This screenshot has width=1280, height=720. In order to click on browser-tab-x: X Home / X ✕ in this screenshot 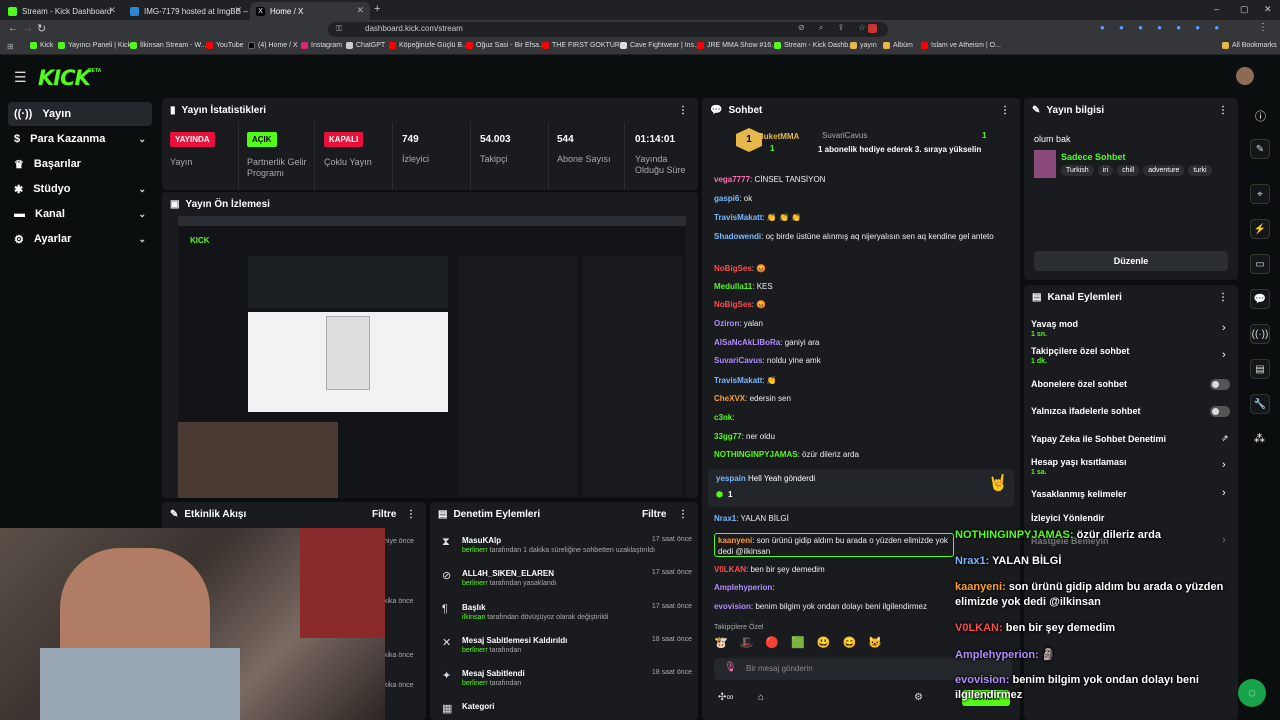, I will do `click(310, 11)`.